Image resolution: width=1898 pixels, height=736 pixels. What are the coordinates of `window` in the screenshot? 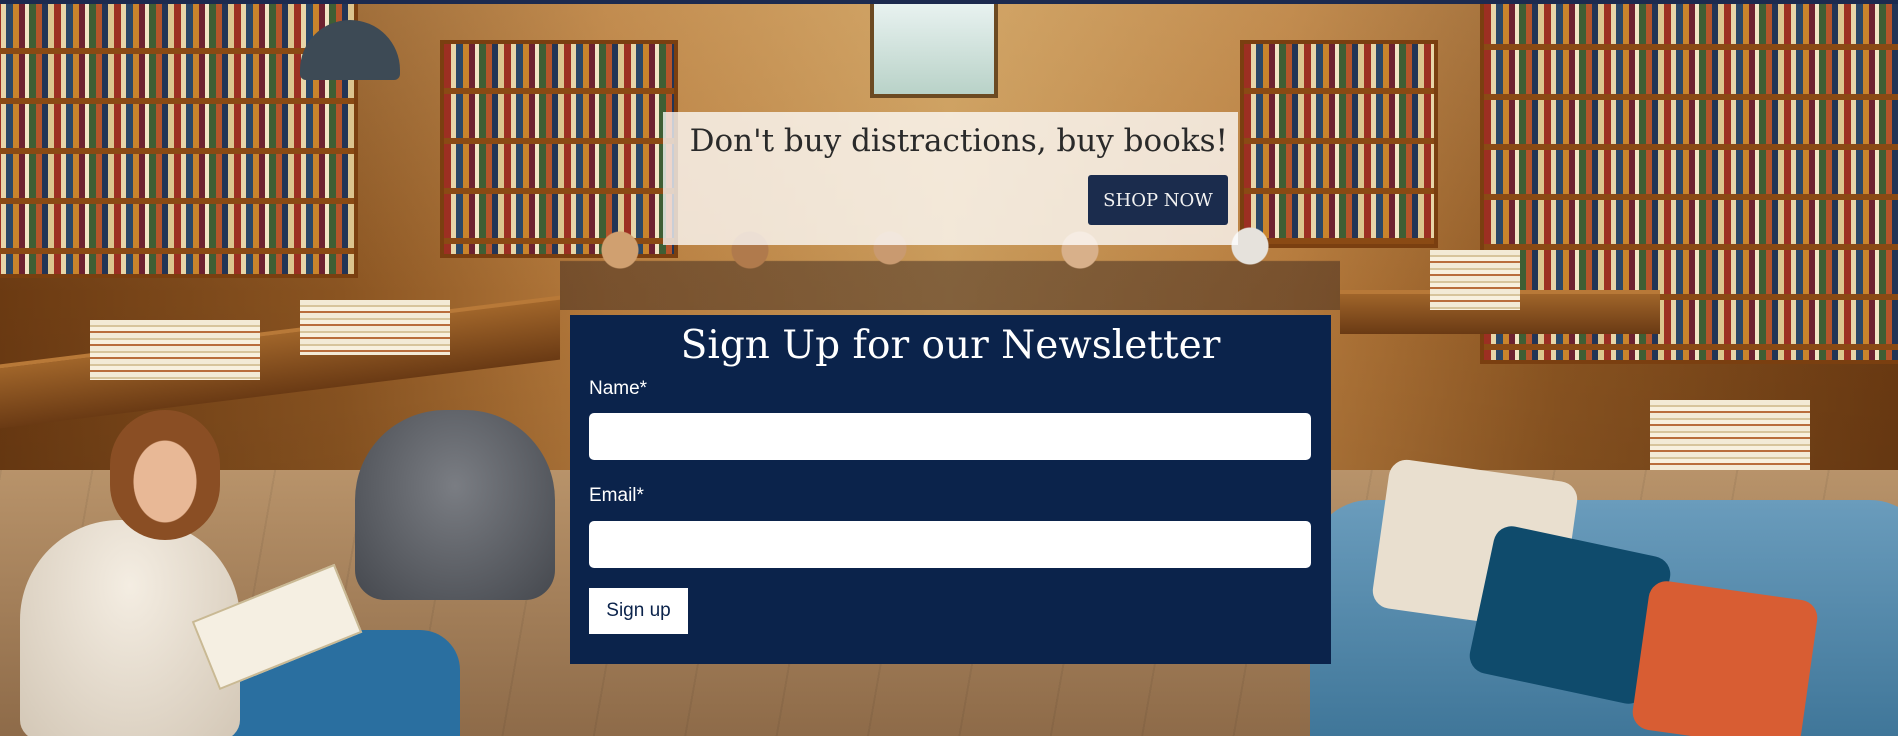 It's located at (934, 49).